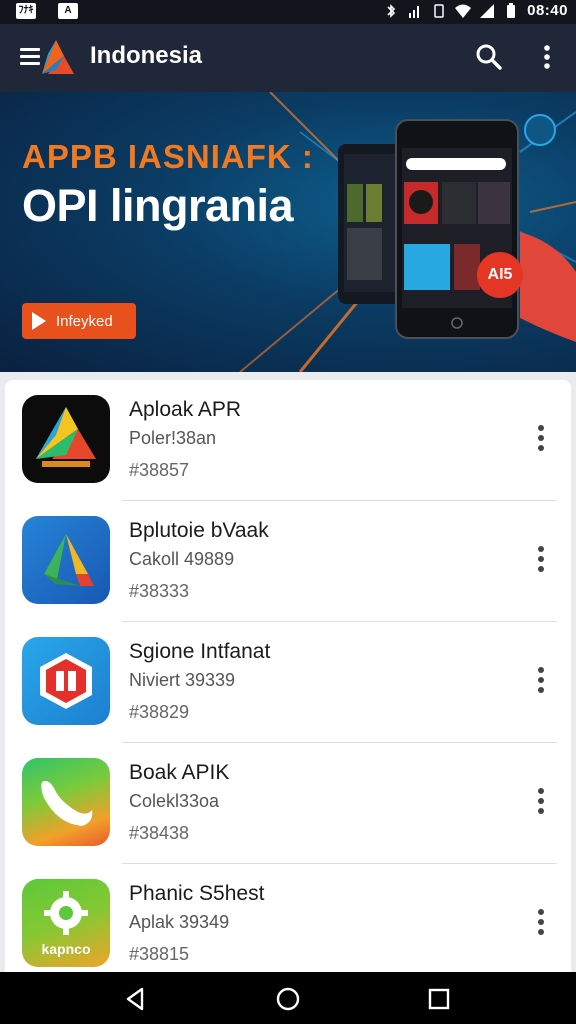 This screenshot has width=576, height=1024. What do you see at coordinates (135, 999) in the screenshot?
I see `back-icon` at bounding box center [135, 999].